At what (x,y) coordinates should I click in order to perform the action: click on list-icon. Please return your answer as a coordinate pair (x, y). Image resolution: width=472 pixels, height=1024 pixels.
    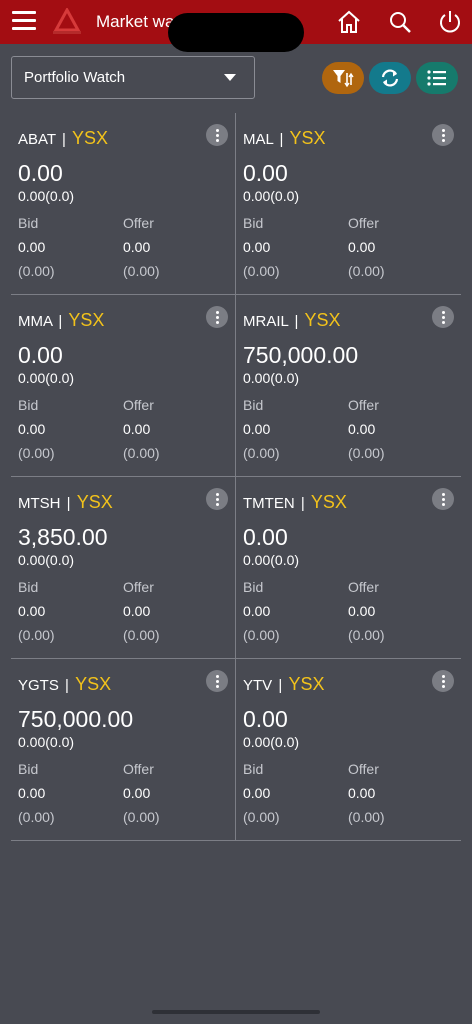
    Looking at the image, I should click on (436, 78).